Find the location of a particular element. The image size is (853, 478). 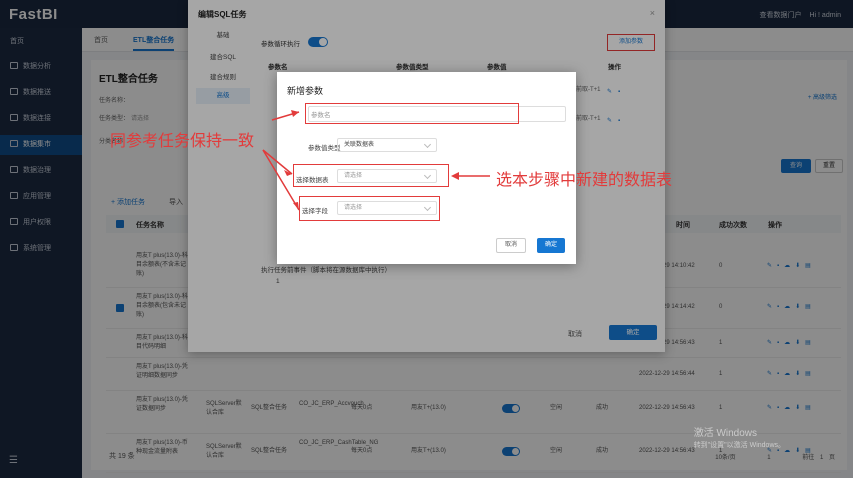

windows-activation-watermark: 激活 Windows 转到"设置"以激活 Windows。 is located at coordinates (739, 440).